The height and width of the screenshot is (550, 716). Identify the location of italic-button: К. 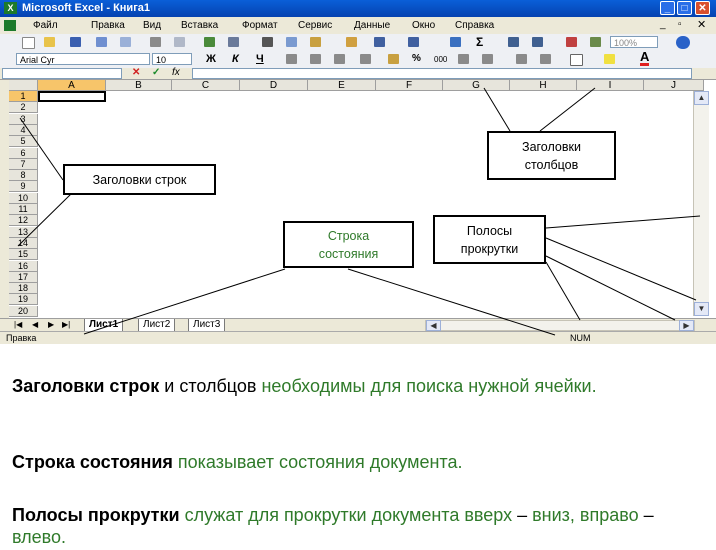
(235, 59).